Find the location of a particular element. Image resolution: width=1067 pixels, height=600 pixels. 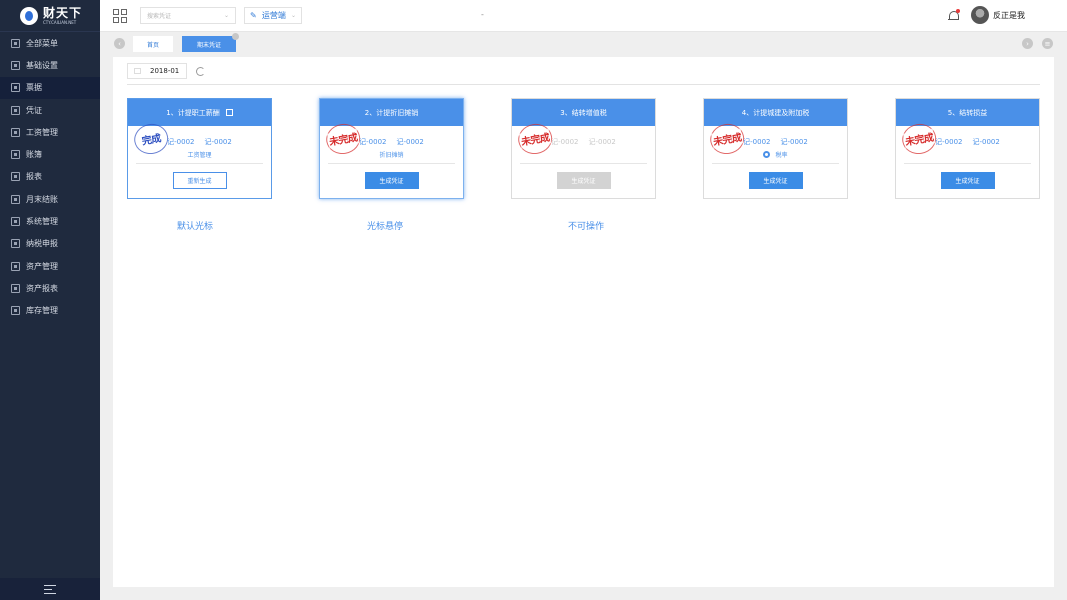

logo: 财天下 CTY.CAILIAN.NET is located at coordinates (50, 16).